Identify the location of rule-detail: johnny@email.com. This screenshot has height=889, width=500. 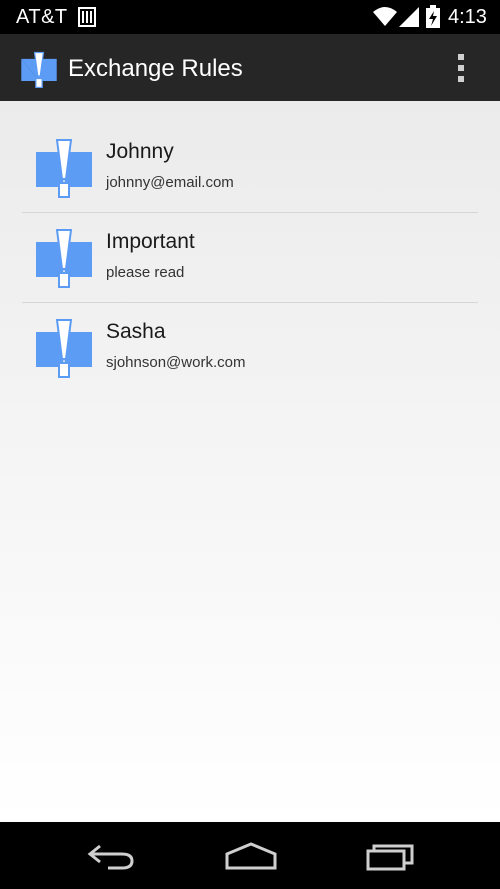
(170, 182).